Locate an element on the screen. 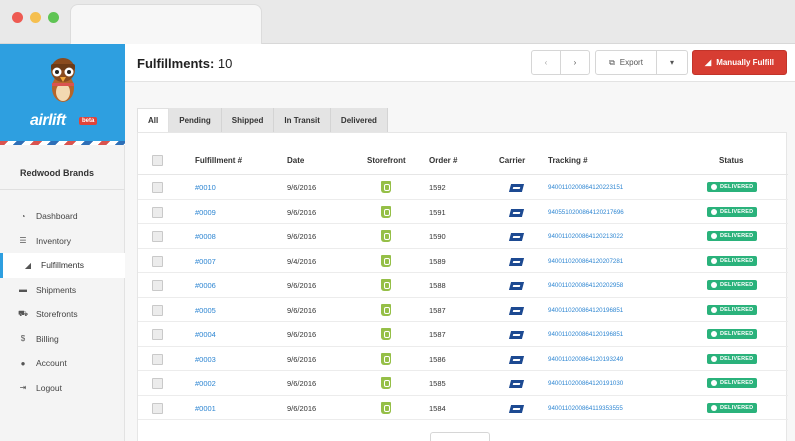  fulfillment-link: #0006 is located at coordinates (205, 285).